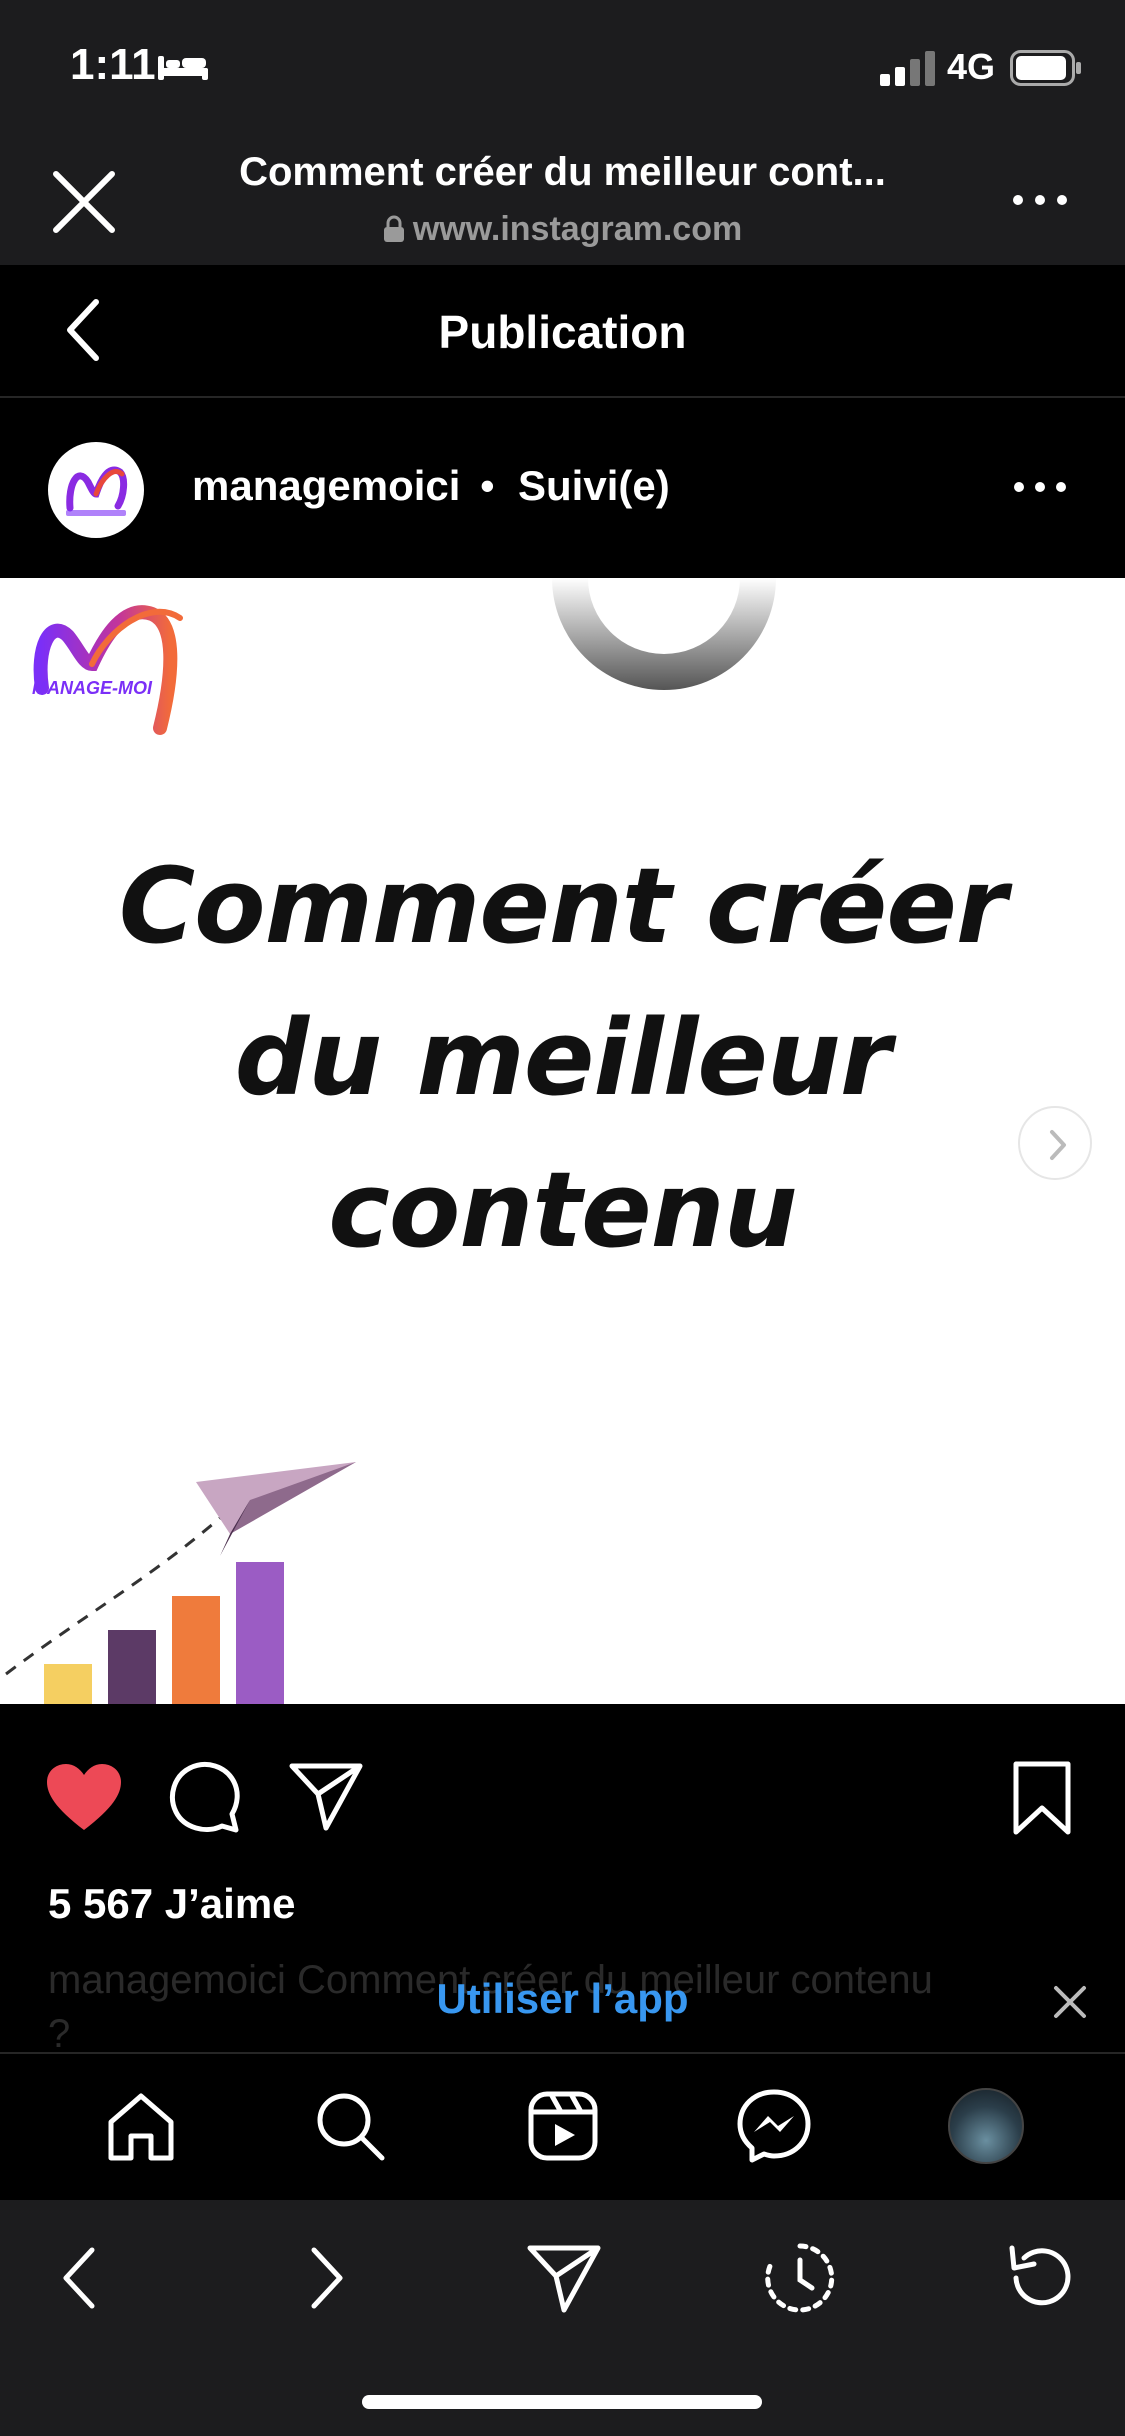 This screenshot has height=2436, width=1125. What do you see at coordinates (800, 2278) in the screenshot?
I see `history-icon` at bounding box center [800, 2278].